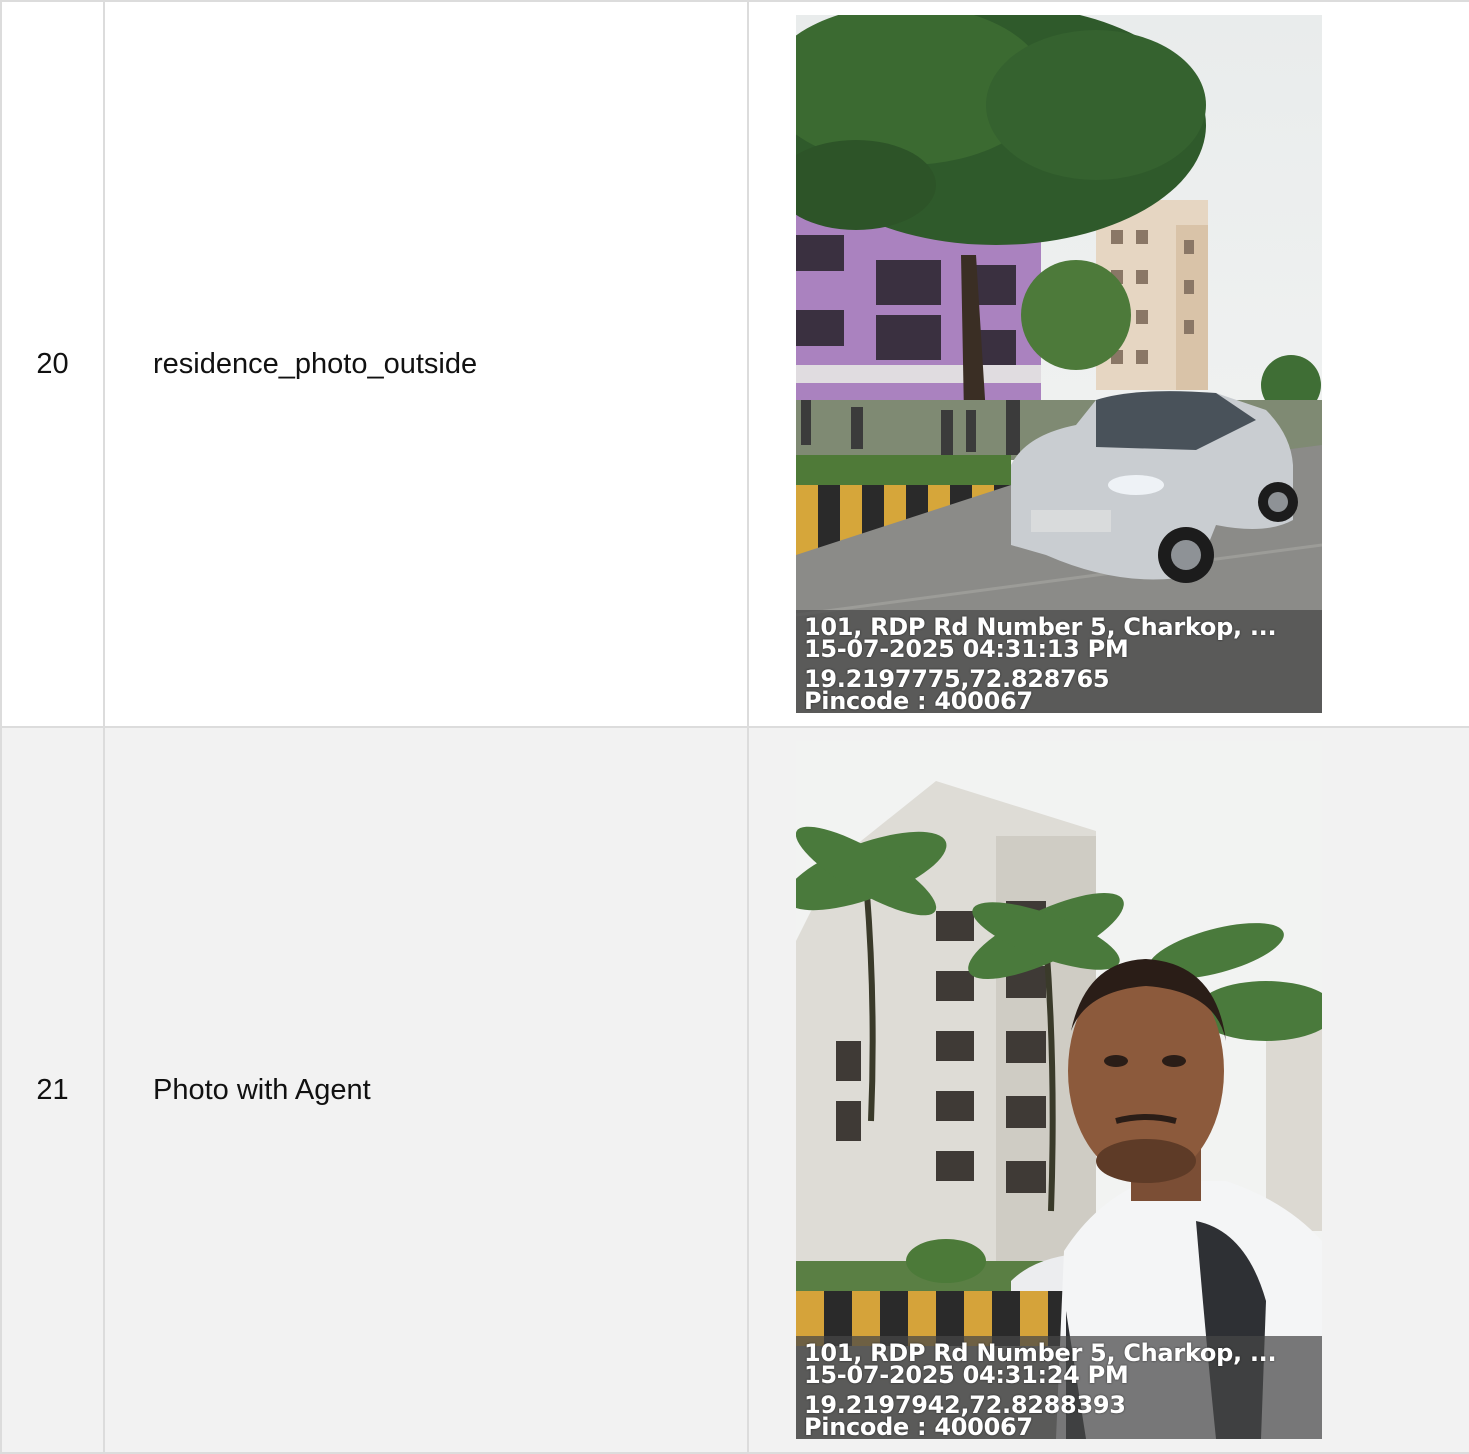  Describe the element at coordinates (966, 1375) in the screenshot. I see `stamp-datetime: 15-07-2025 04:31:24 PM` at that location.